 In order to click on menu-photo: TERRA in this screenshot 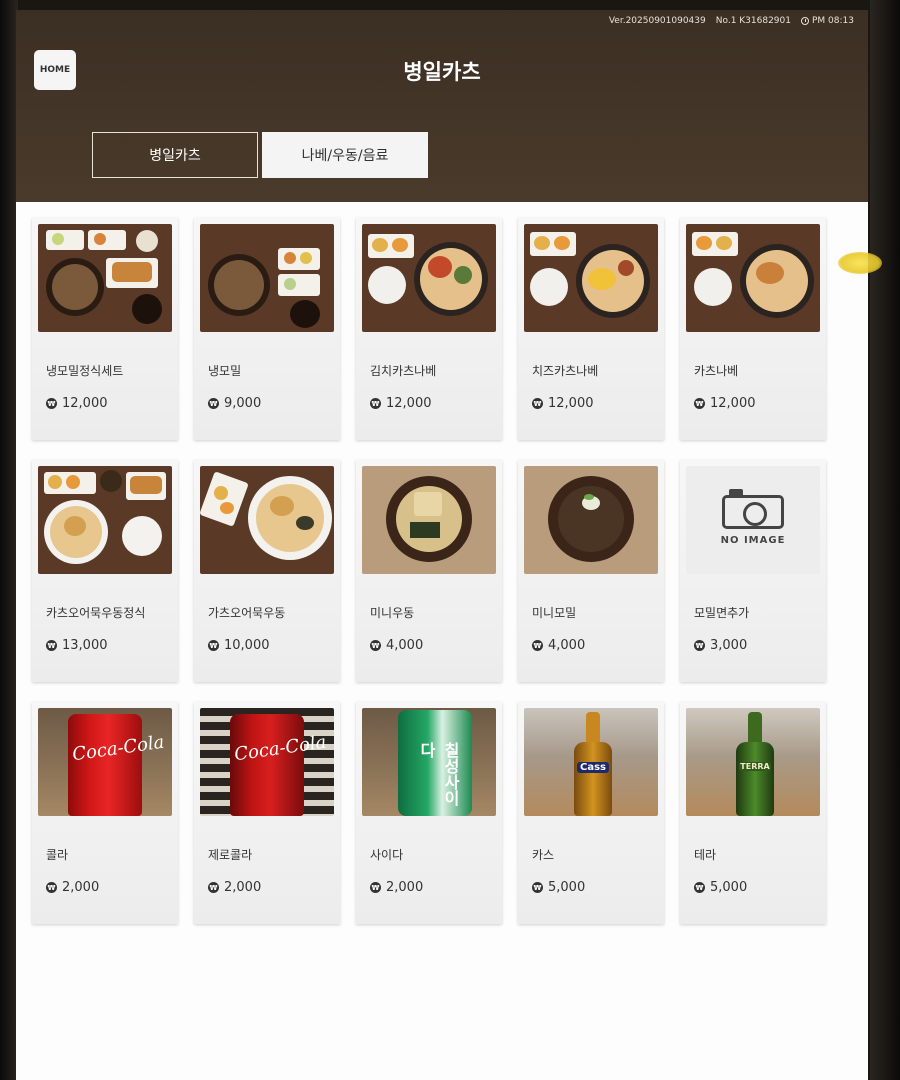, I will do `click(753, 762)`.